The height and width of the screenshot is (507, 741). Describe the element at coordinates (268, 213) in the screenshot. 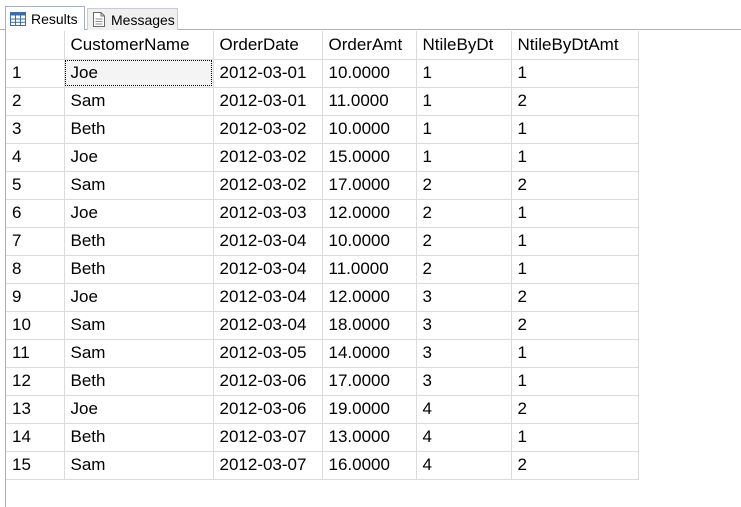

I see `cell-orderdate: 2012-03-03` at that location.